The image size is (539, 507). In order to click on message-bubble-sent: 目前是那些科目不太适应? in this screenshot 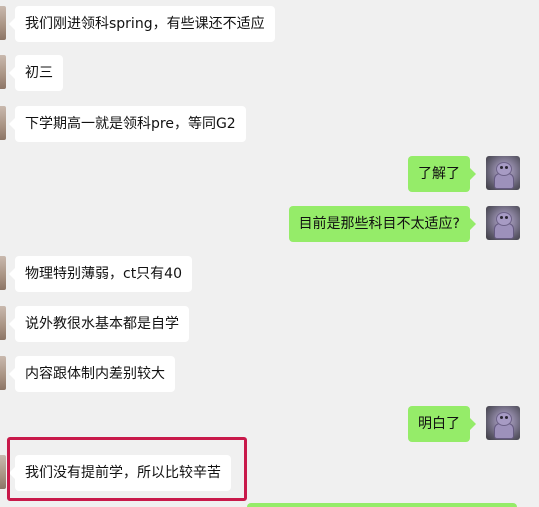, I will do `click(382, 224)`.